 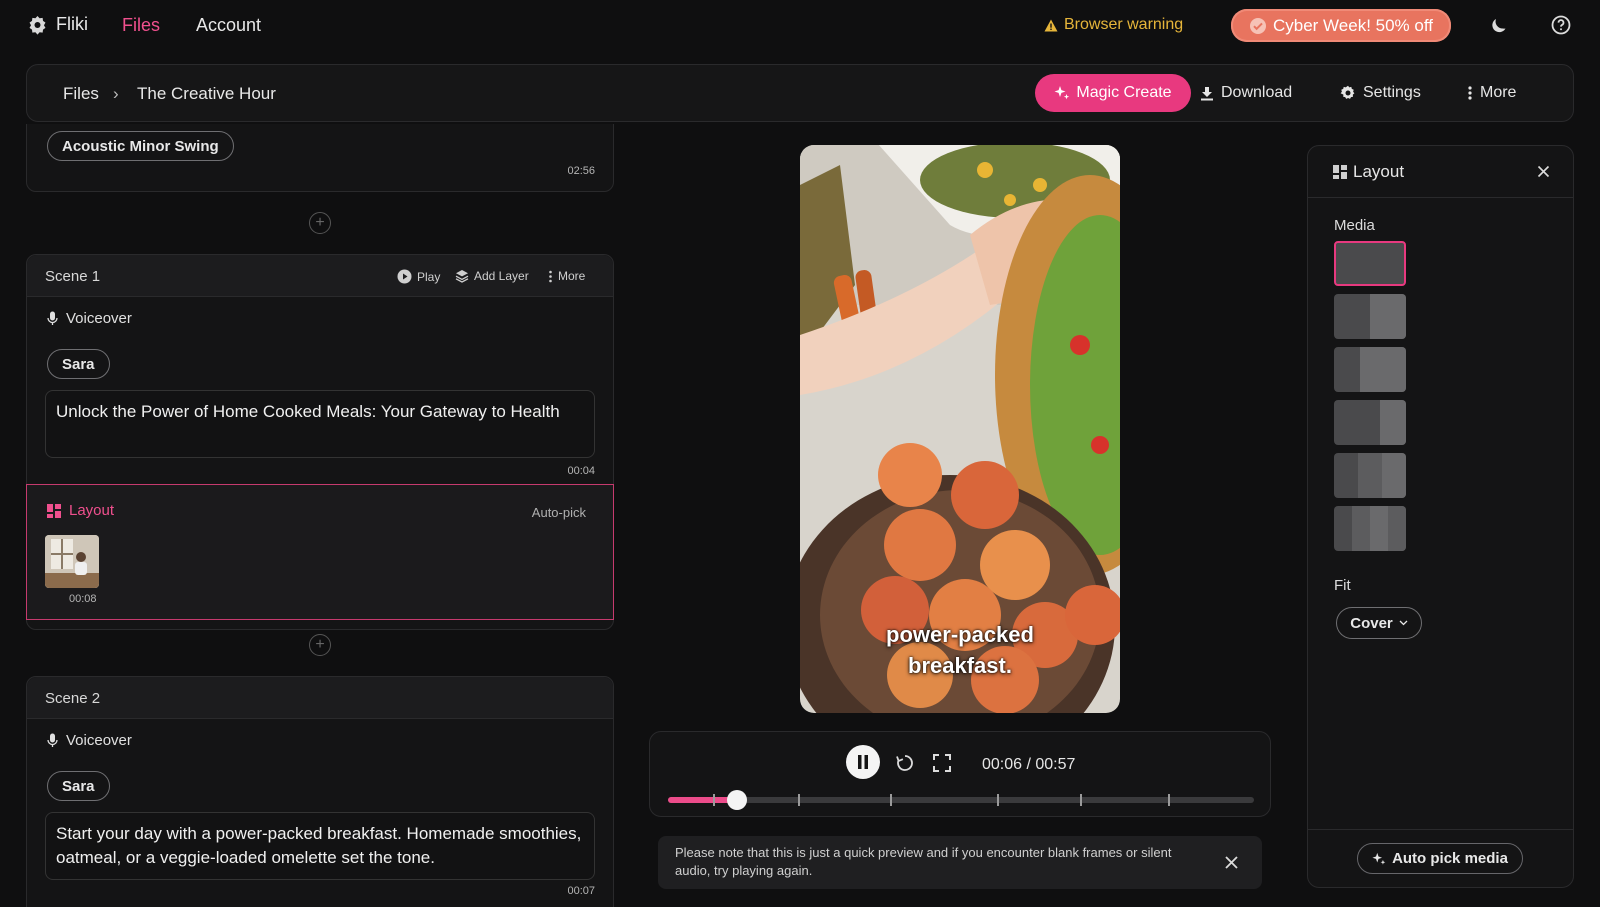 I want to click on browser-warning-label: Browser warning, so click(x=1124, y=24).